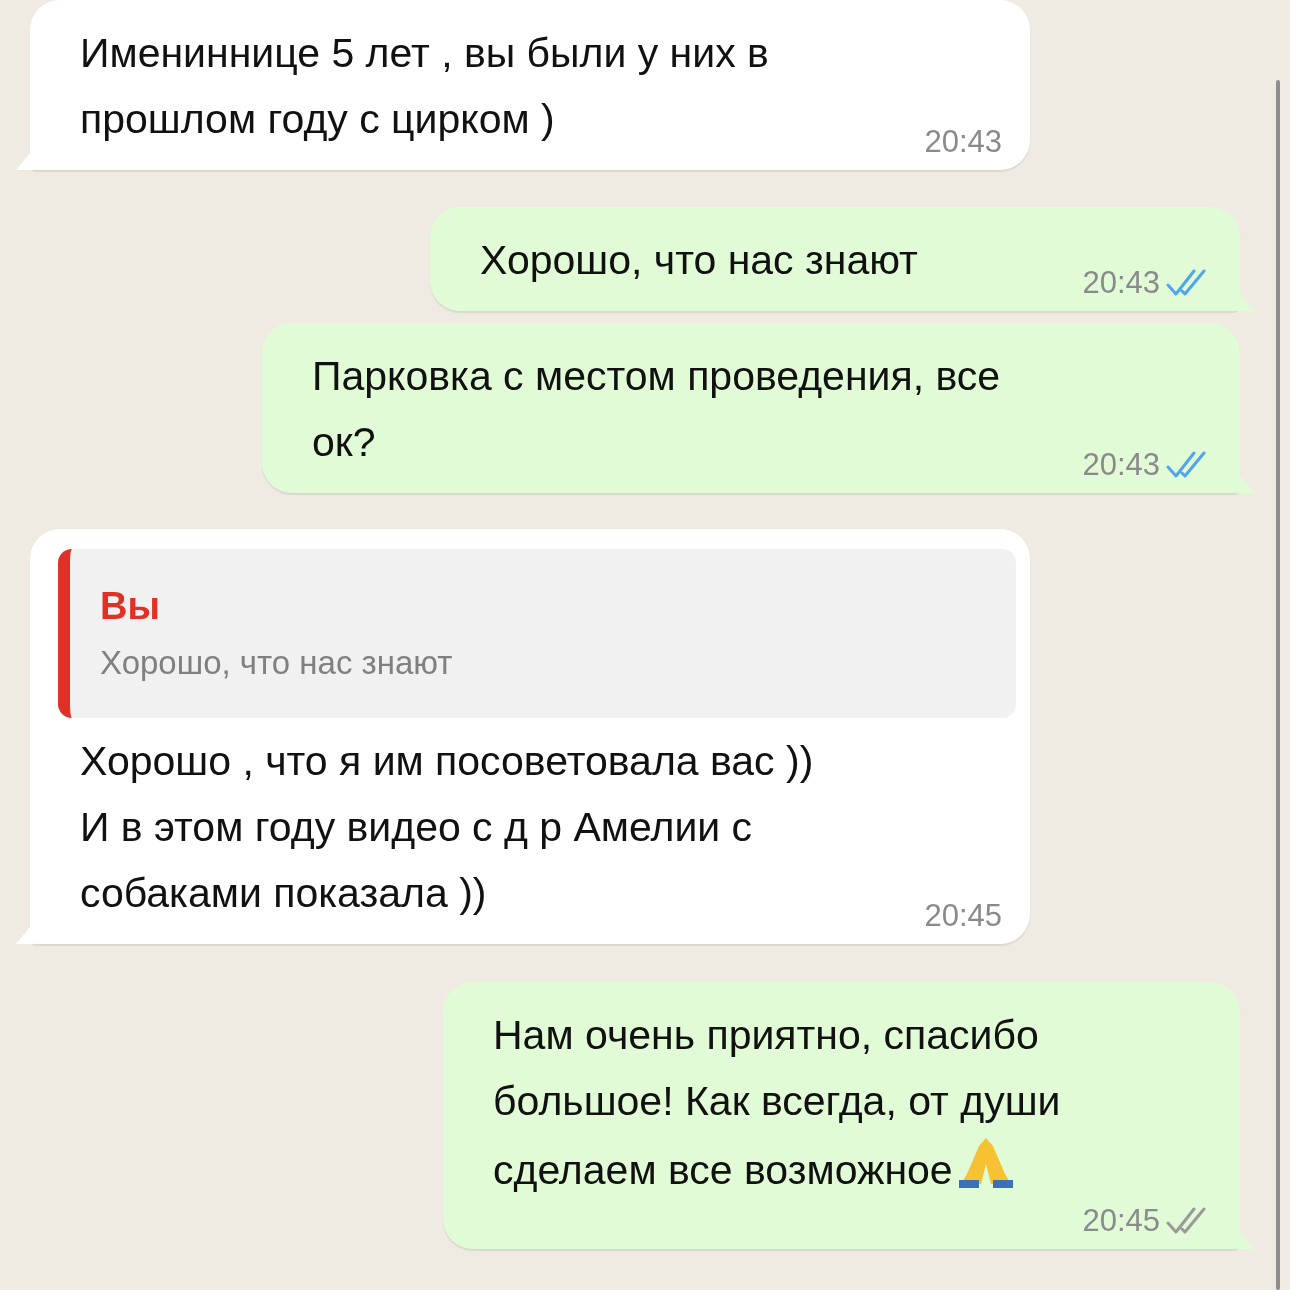 This screenshot has width=1290, height=1290. Describe the element at coordinates (537, 633) in the screenshot. I see `quoted-message: Вы Хорошо, что нас знают` at that location.